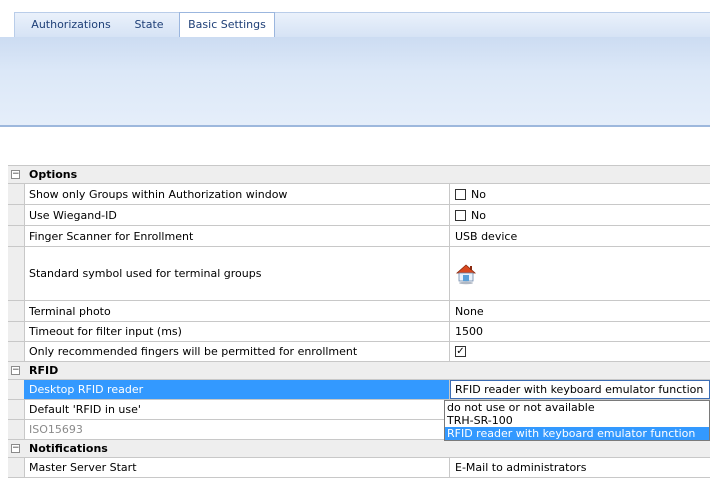 This screenshot has height=478, width=710. What do you see at coordinates (237, 311) in the screenshot?
I see `property-label: Terminal photo` at bounding box center [237, 311].